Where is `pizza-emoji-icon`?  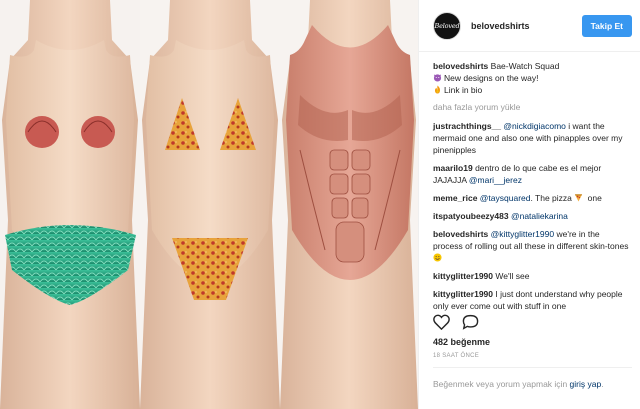 pizza-emoji-icon is located at coordinates (579, 198).